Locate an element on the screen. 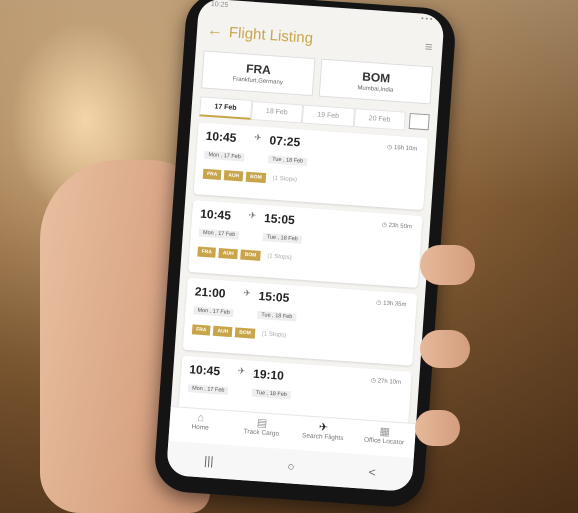  nav-home: ⌂ Home is located at coordinates (200, 426).